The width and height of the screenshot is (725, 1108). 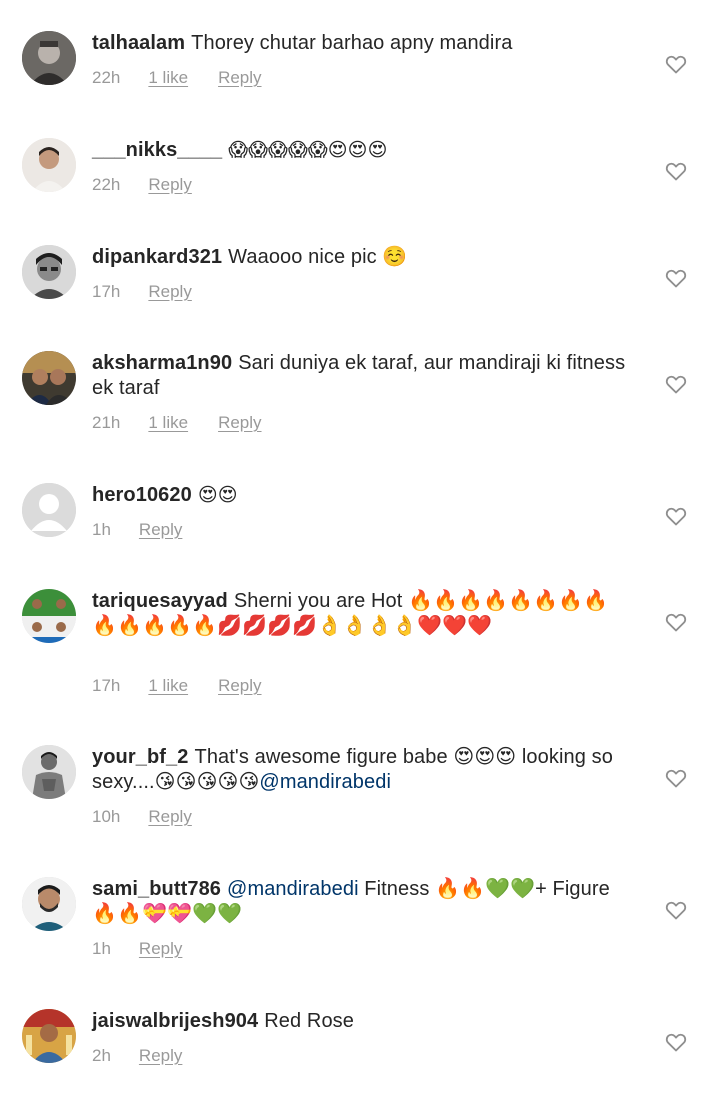 I want to click on comment-meta: 22h 1 like Reply, so click(x=177, y=78).